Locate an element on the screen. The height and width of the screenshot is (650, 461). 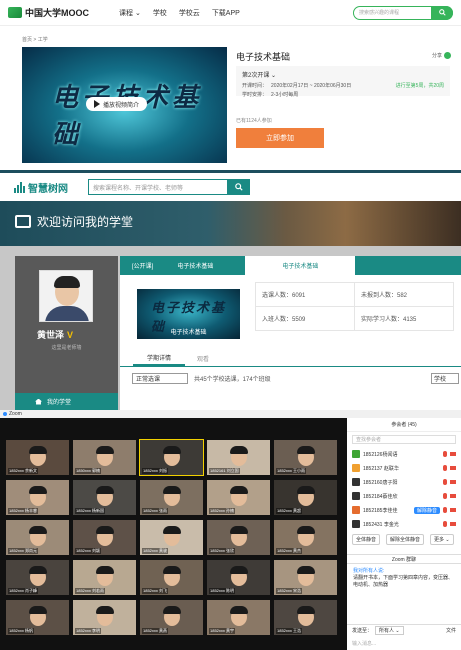
participant-row: 1852431 李金光 is located at coordinates (404, 524).